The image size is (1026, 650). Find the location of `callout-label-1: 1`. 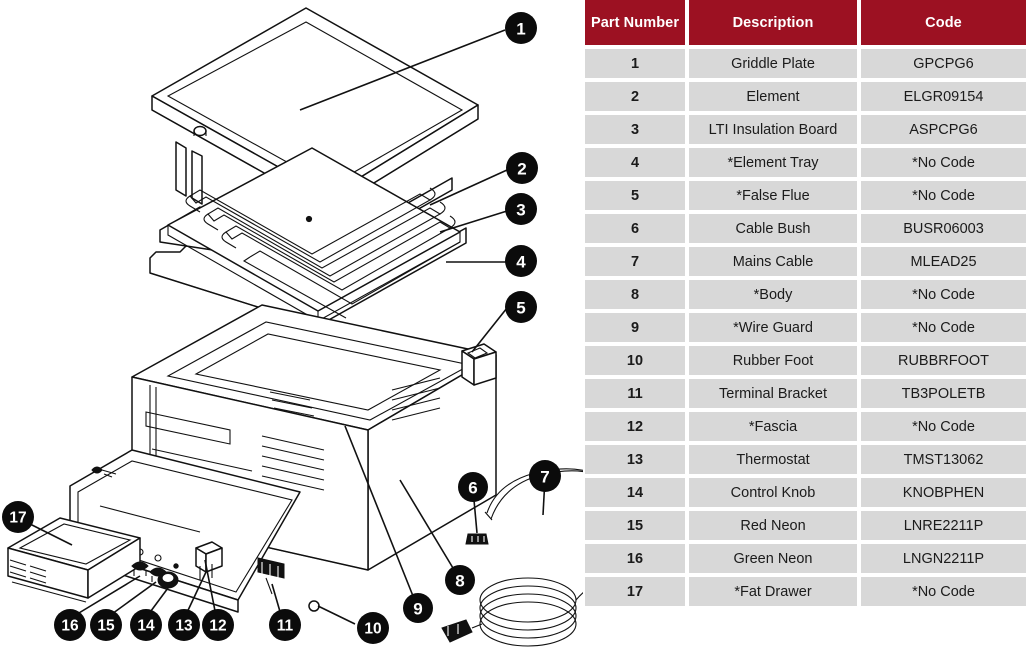

callout-label-1: 1 is located at coordinates (520, 29).